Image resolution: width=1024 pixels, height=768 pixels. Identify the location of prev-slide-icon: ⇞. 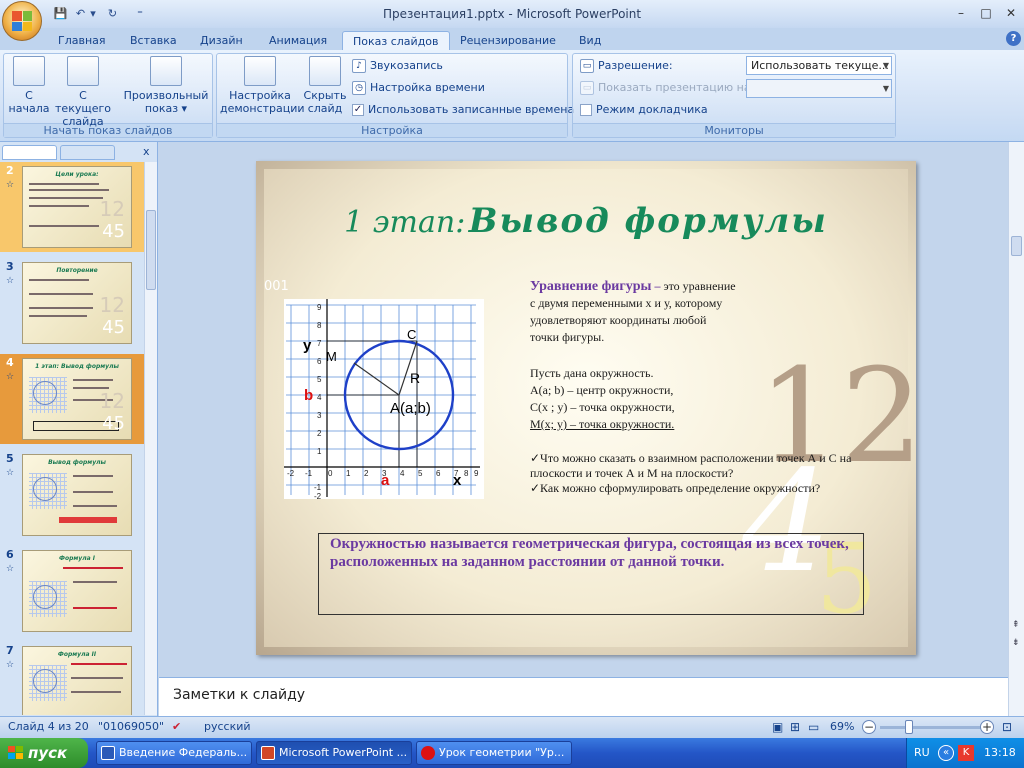
(1016, 625).